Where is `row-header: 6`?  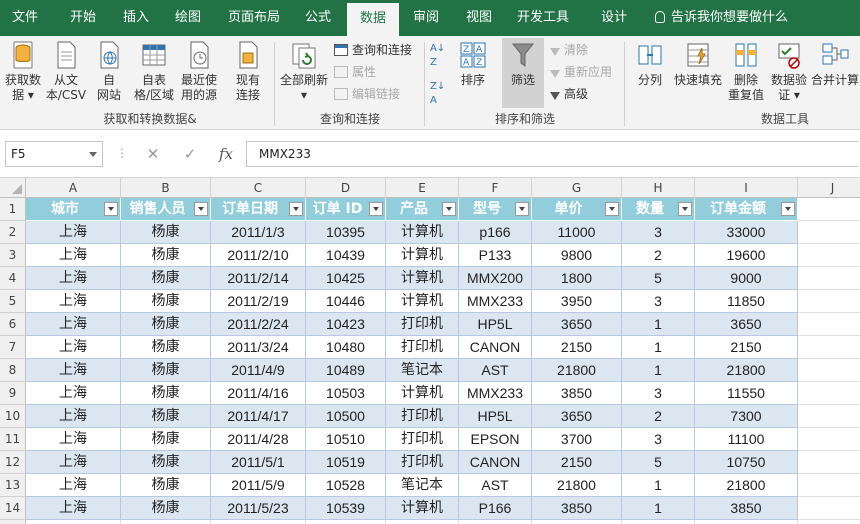
row-header: 6 is located at coordinates (13, 324).